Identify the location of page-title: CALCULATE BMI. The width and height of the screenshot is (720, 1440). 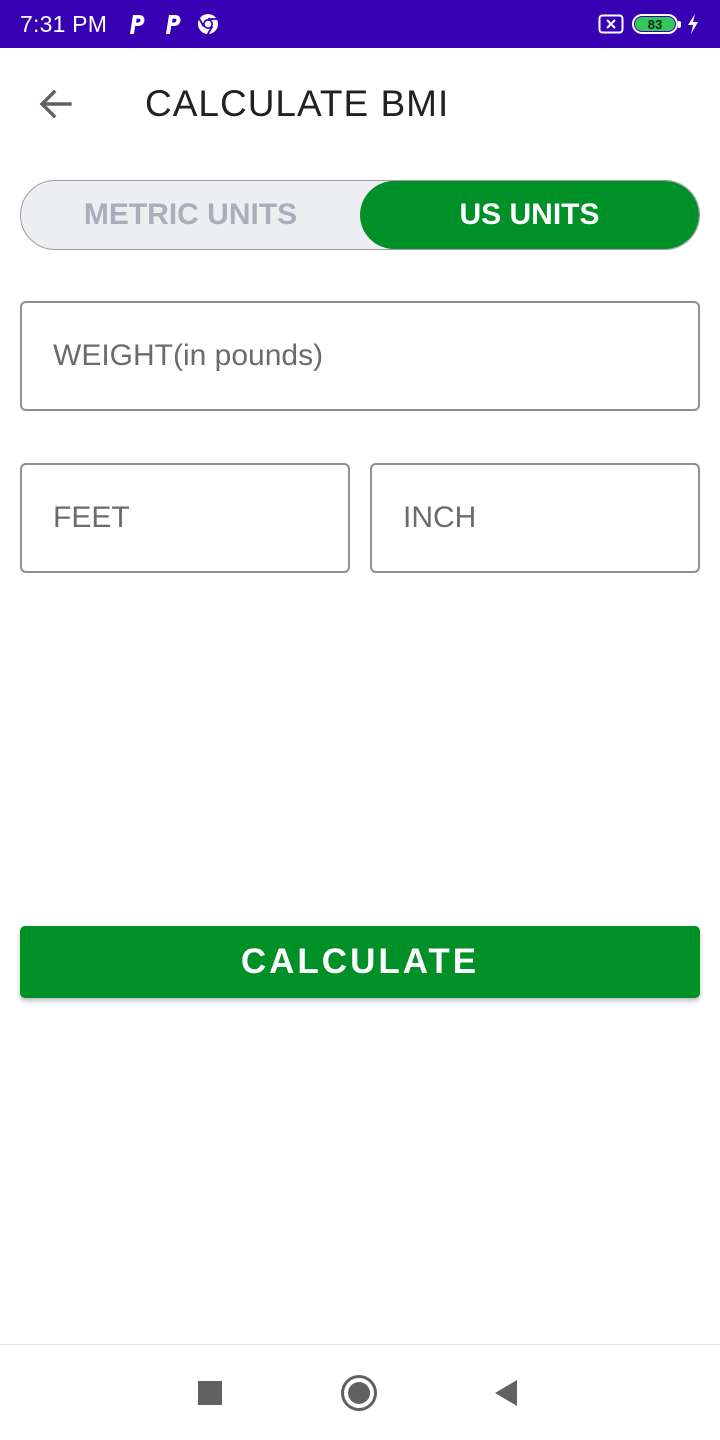
(297, 103).